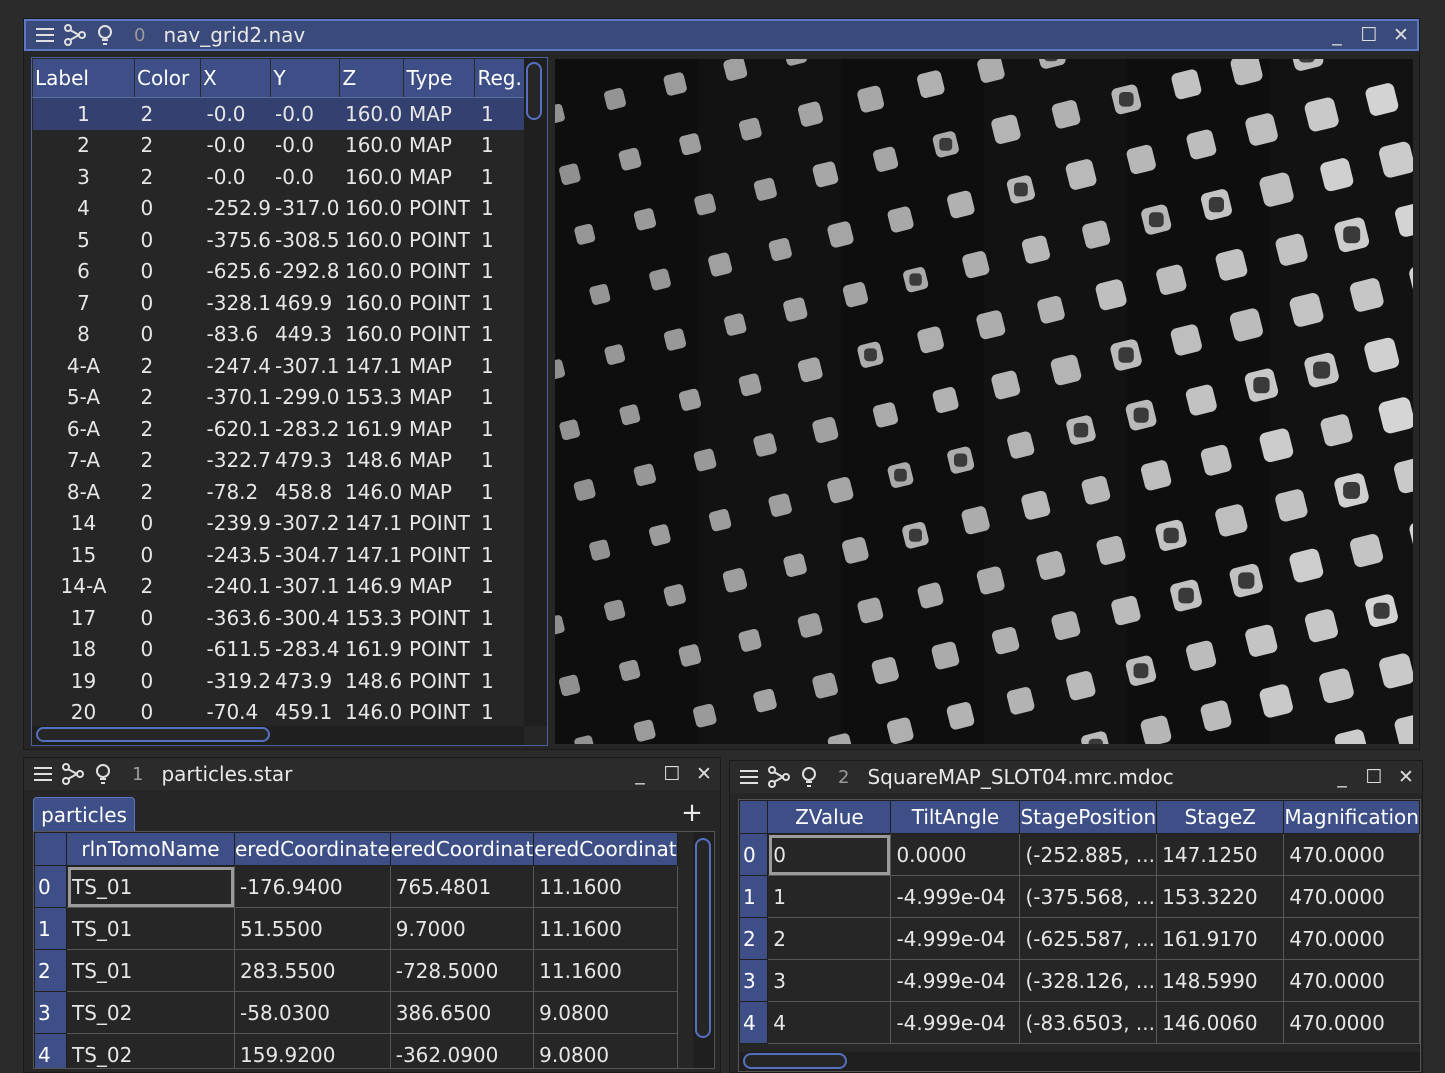  What do you see at coordinates (535, 392) in the screenshot?
I see `nav-vertical-scrollbar` at bounding box center [535, 392].